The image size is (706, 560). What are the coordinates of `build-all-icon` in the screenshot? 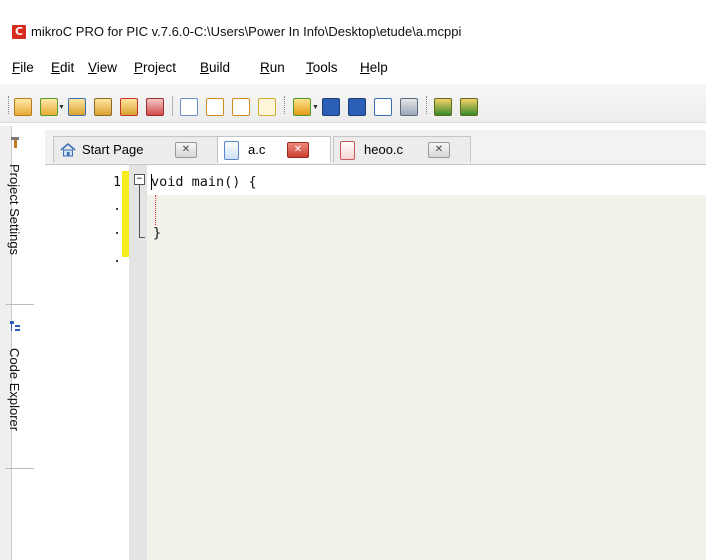 It's located at (469, 107).